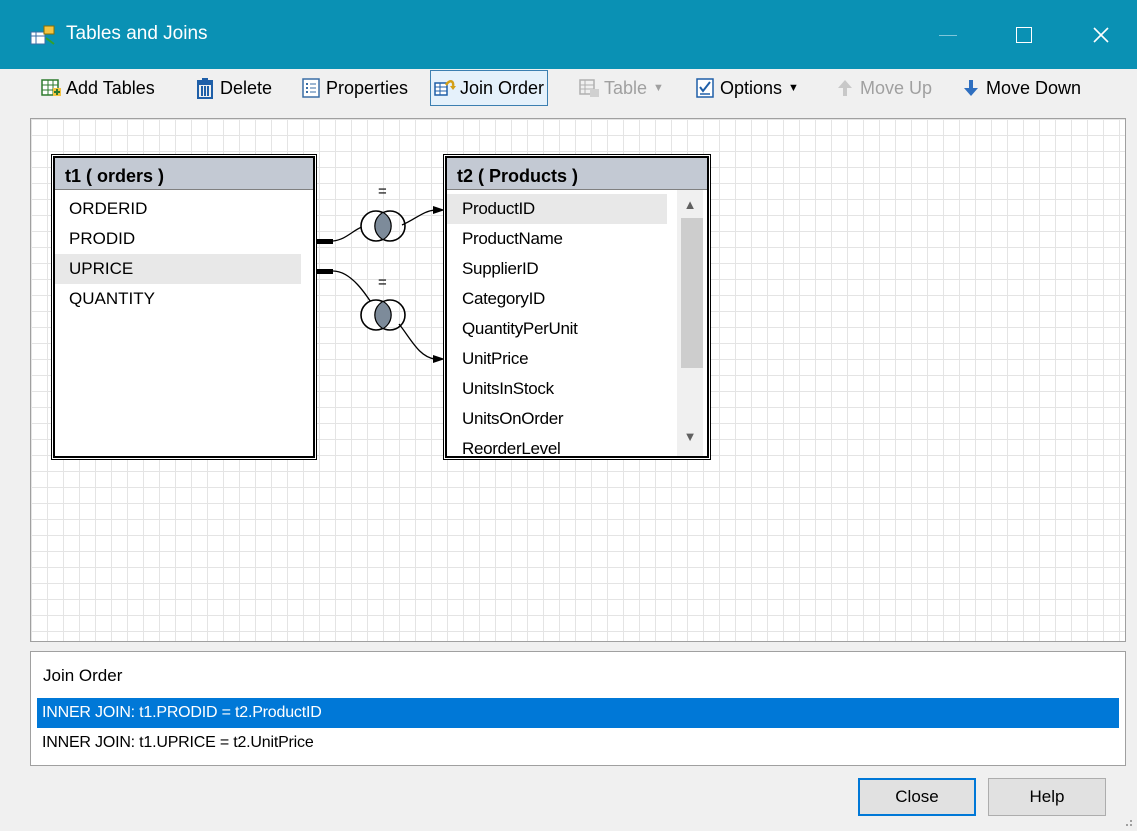 The width and height of the screenshot is (1137, 831). Describe the element at coordinates (917, 797) in the screenshot. I see `close-button: Close` at that location.